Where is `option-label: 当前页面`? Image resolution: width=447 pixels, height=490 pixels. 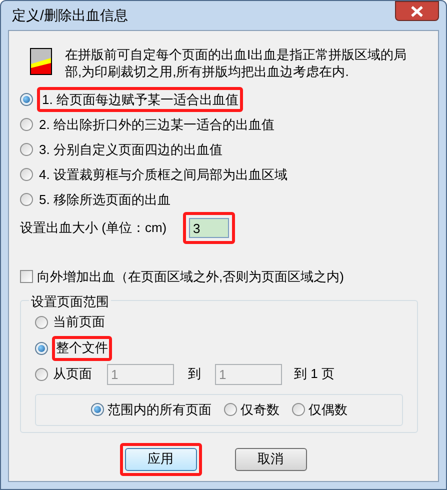 option-label: 当前页面 is located at coordinates (79, 322).